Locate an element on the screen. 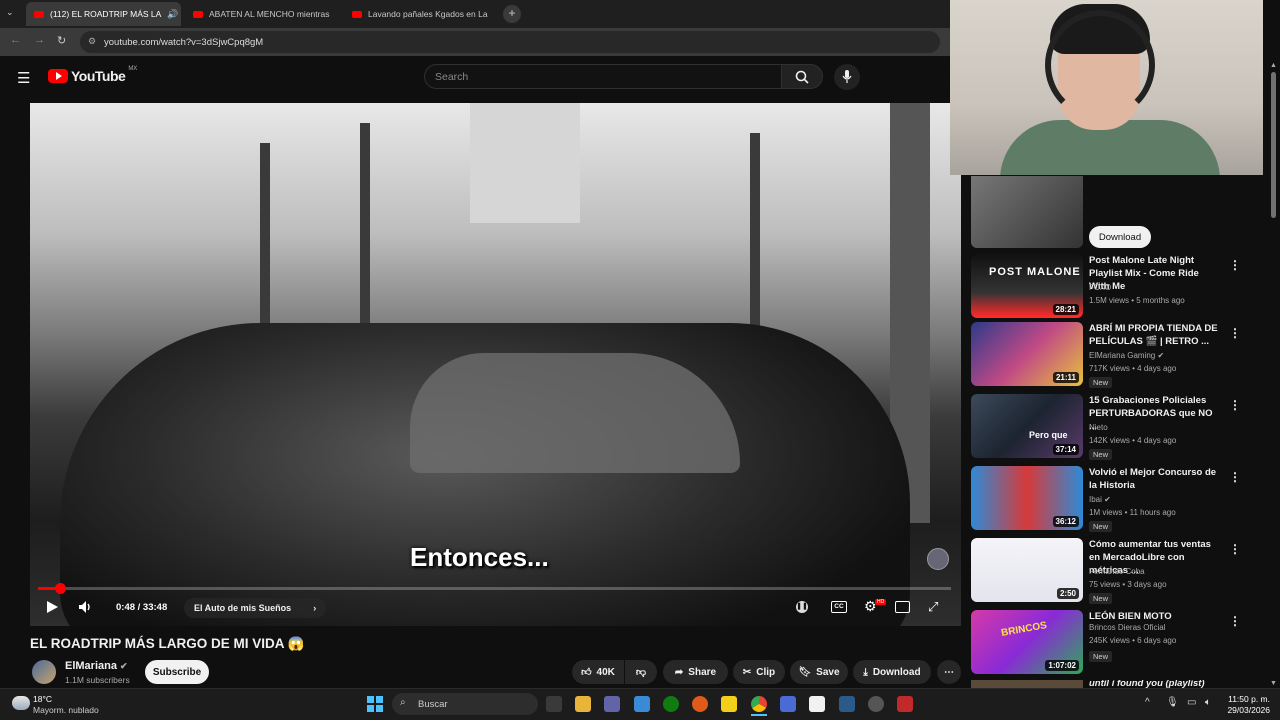 The image size is (1280, 720). video-thumbnail is located at coordinates (1027, 684).